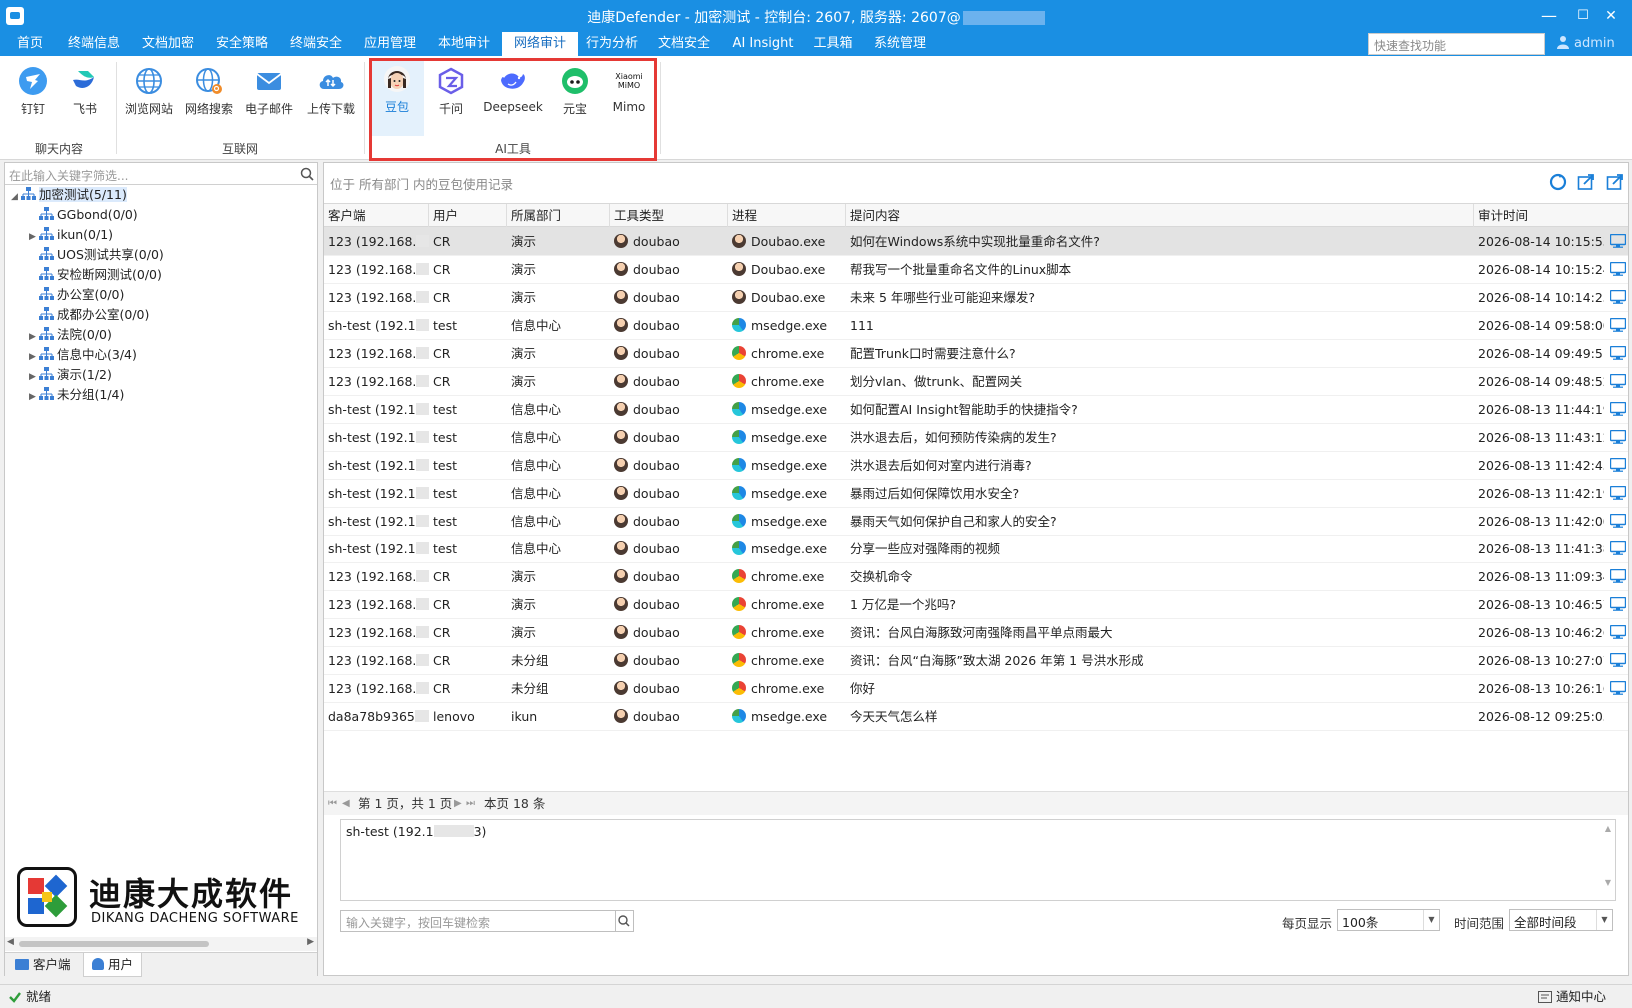 This screenshot has height=1008, width=1632. Describe the element at coordinates (30, 44) in the screenshot. I see `menu-home: 首页` at that location.